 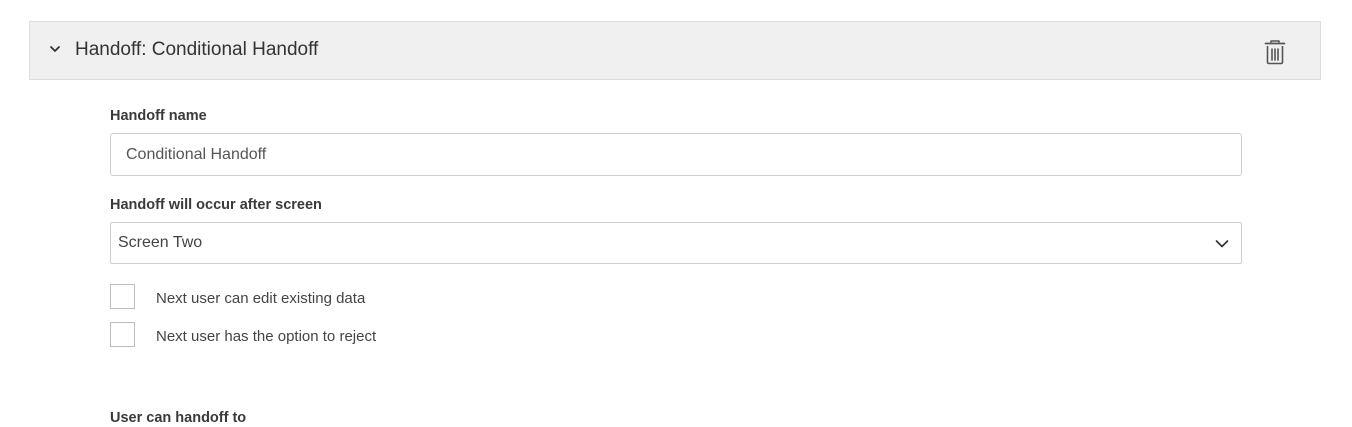 What do you see at coordinates (266, 336) in the screenshot?
I see `option-to-reject-label: Next user has the option to reject` at bounding box center [266, 336].